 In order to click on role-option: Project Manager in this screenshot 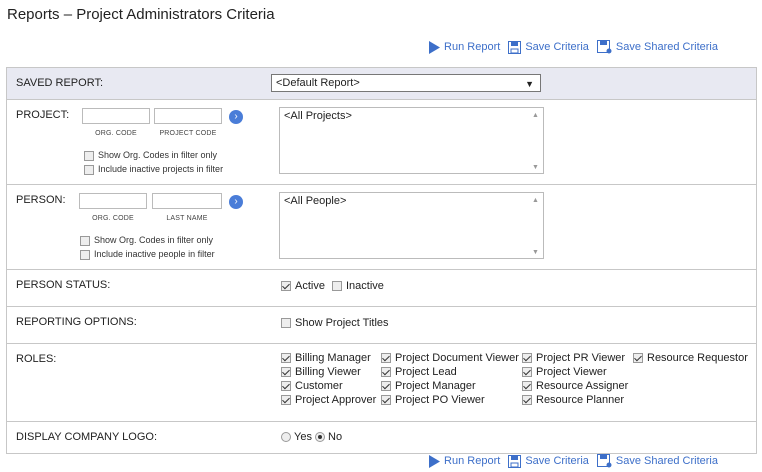, I will do `click(428, 386)`.